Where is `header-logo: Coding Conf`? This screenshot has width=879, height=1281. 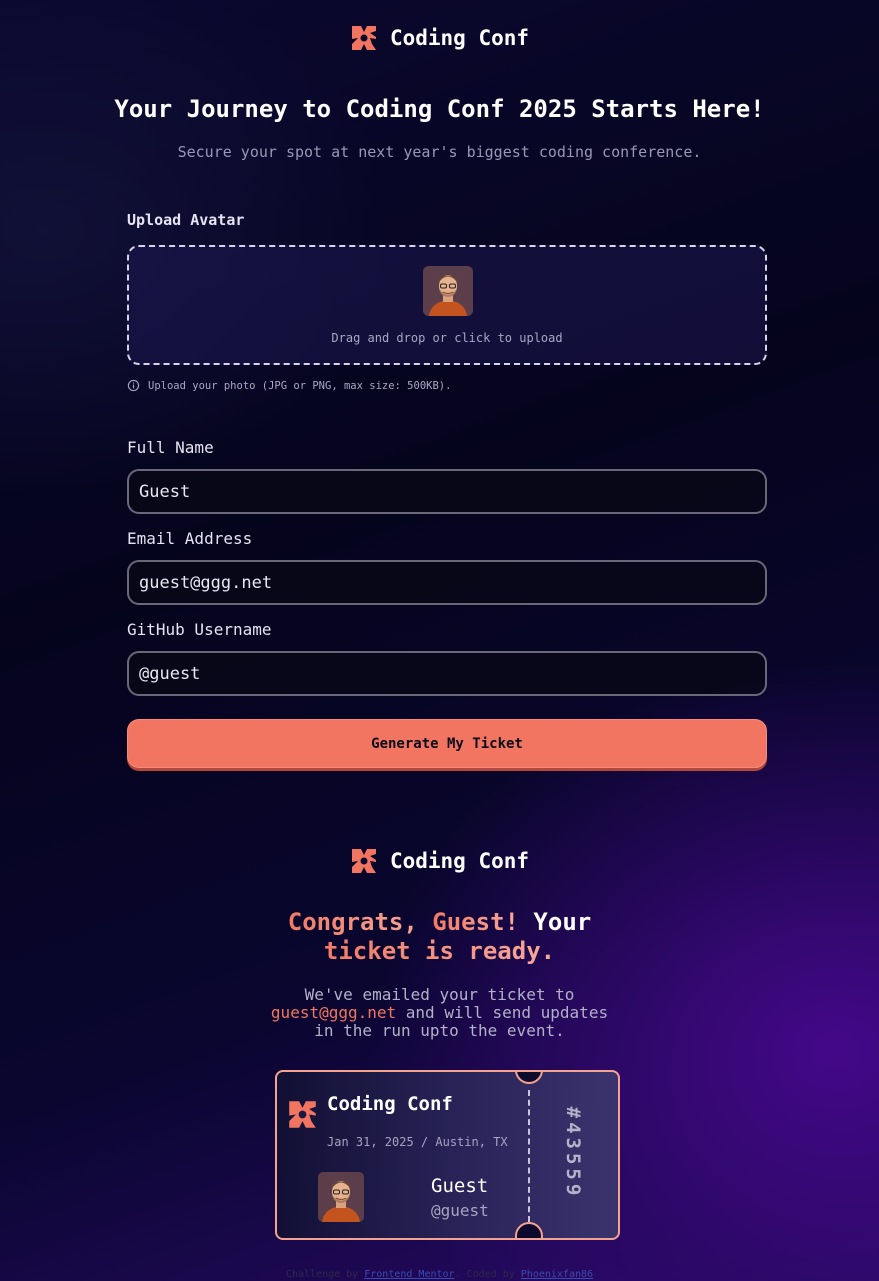 header-logo: Coding Conf is located at coordinates (439, 38).